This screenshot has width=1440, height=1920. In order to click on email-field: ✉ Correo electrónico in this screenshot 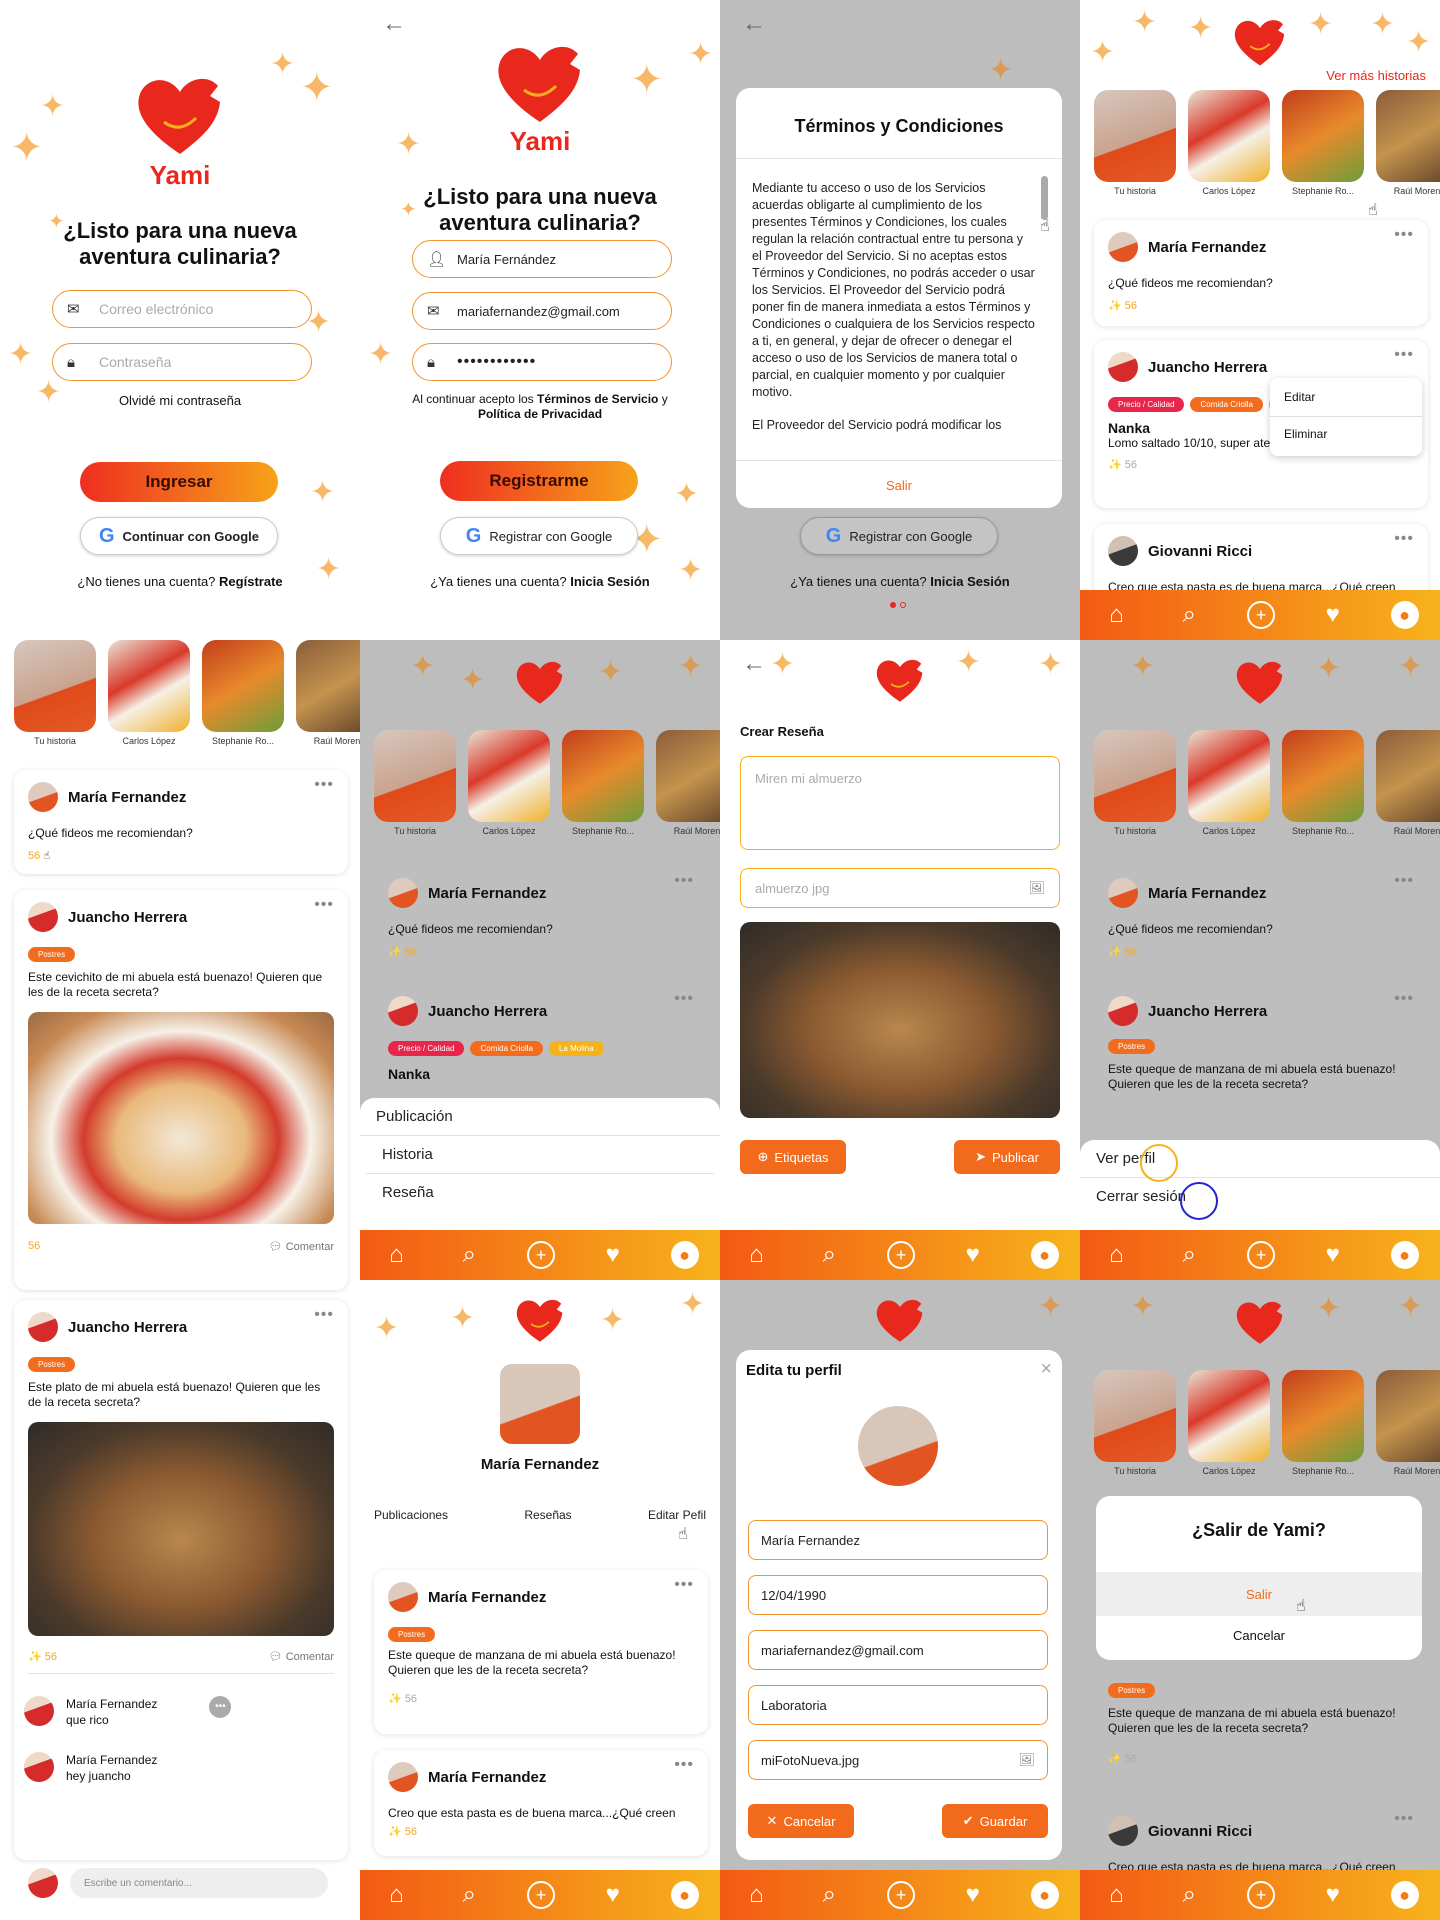, I will do `click(182, 309)`.